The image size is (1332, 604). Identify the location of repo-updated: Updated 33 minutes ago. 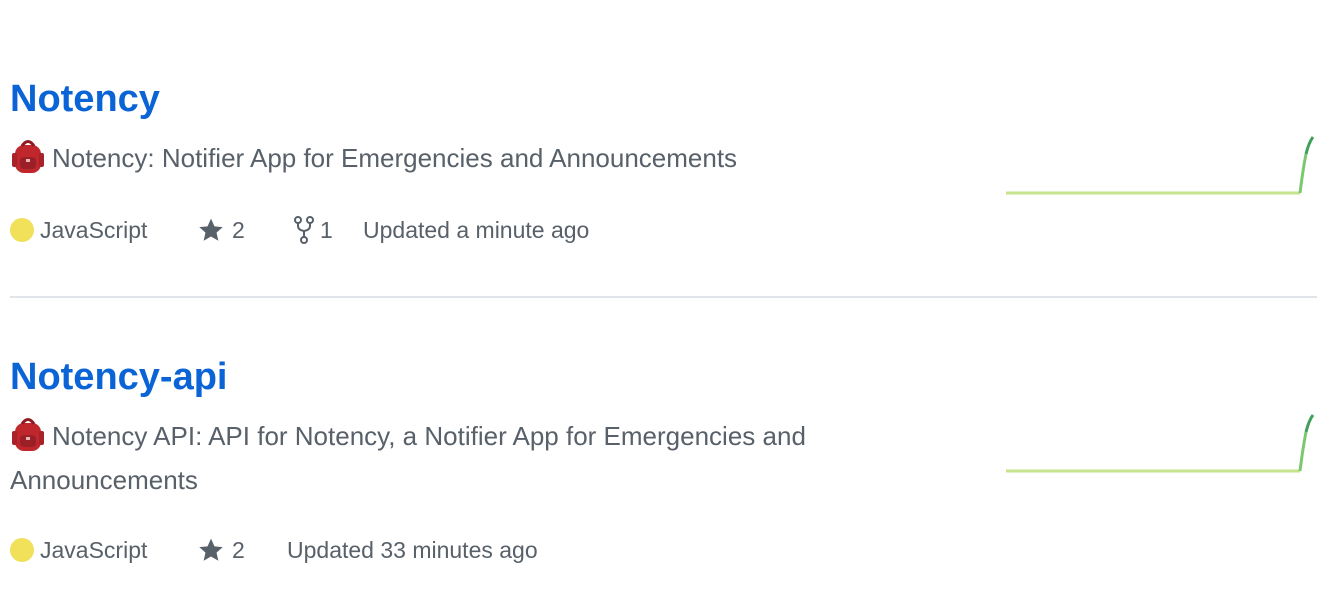
(412, 549).